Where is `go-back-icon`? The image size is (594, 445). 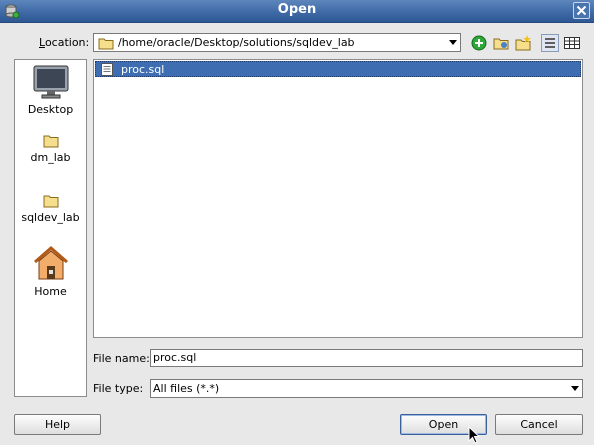 go-back-icon is located at coordinates (479, 43).